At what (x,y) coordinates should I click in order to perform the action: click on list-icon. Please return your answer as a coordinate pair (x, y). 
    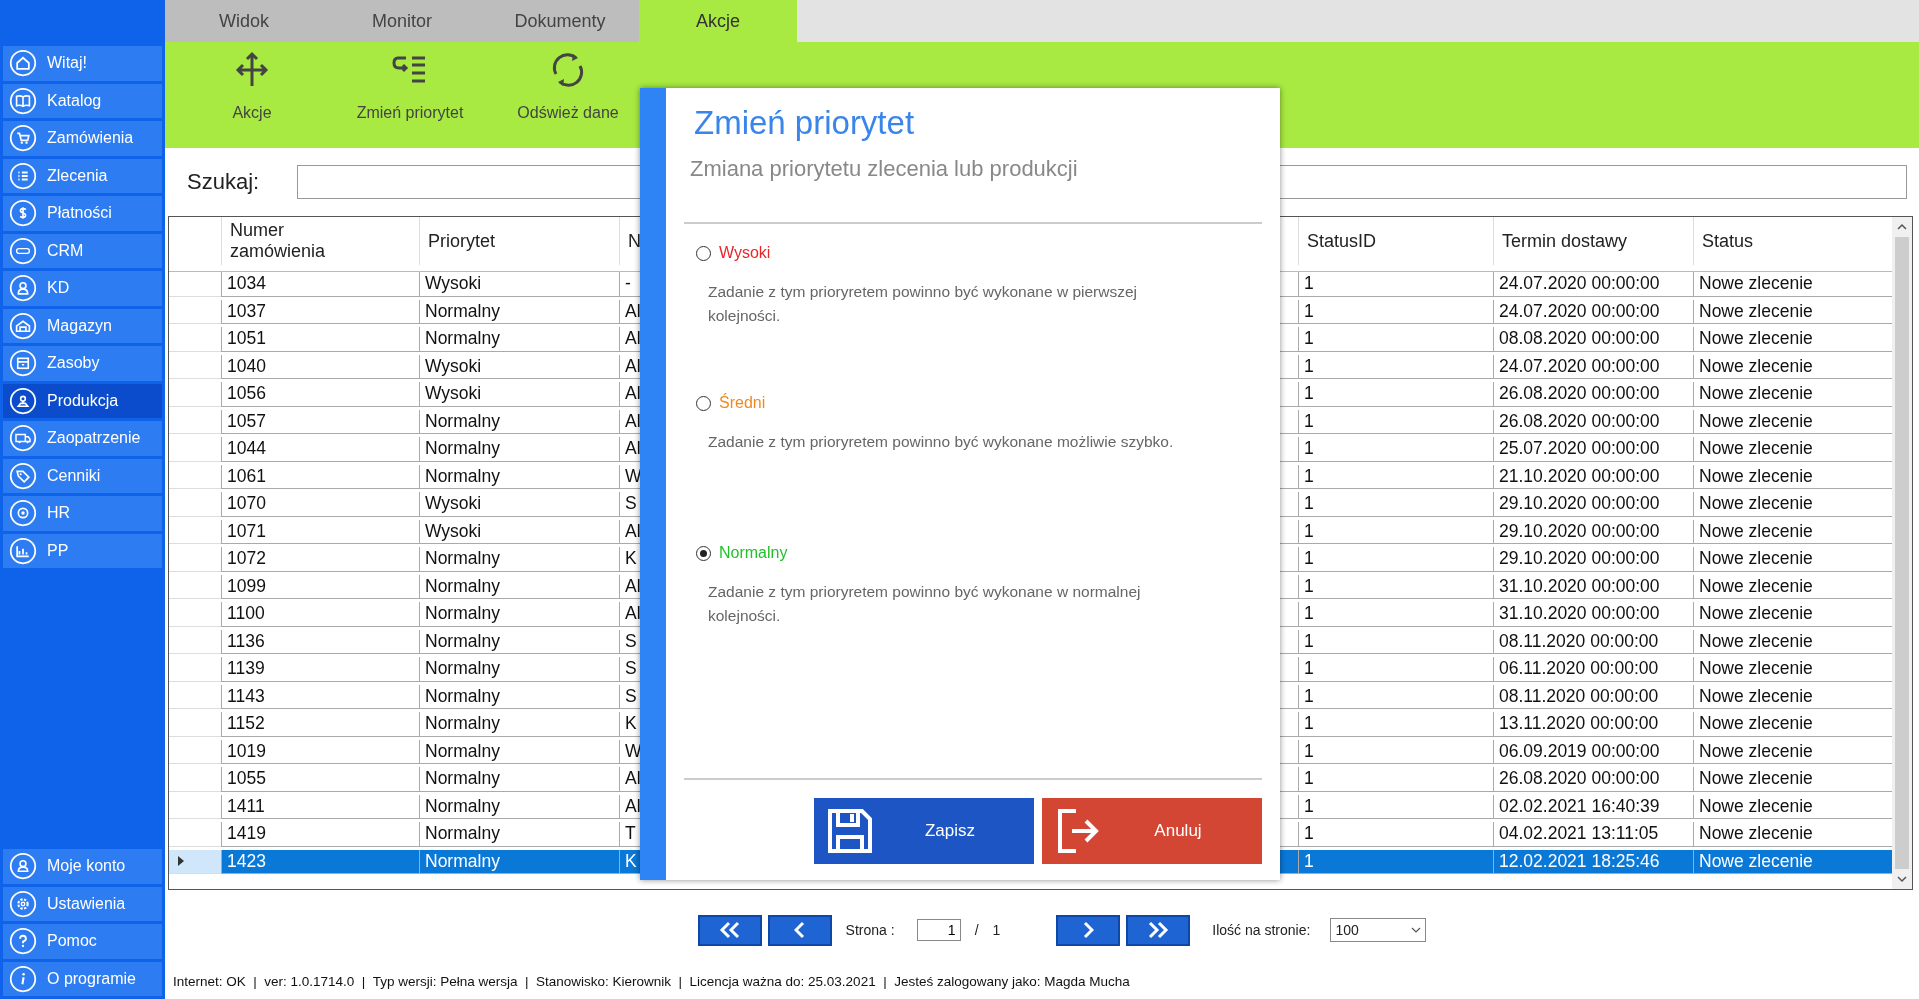
    Looking at the image, I should click on (23, 175).